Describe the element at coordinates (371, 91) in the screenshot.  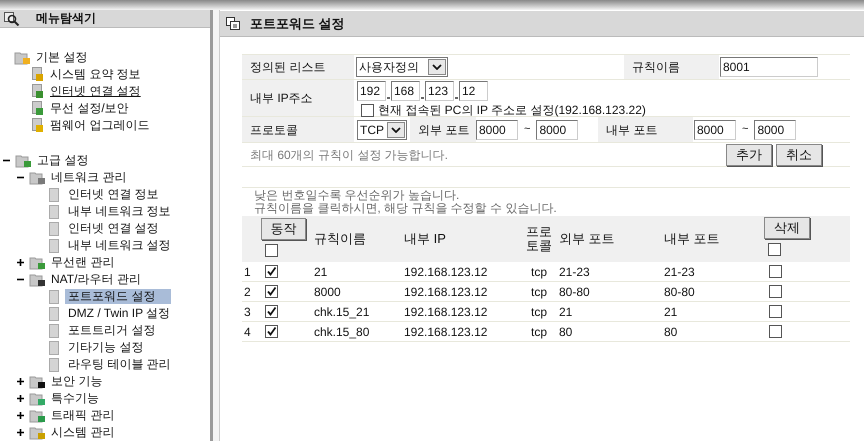
I see `text-field: 192` at that location.